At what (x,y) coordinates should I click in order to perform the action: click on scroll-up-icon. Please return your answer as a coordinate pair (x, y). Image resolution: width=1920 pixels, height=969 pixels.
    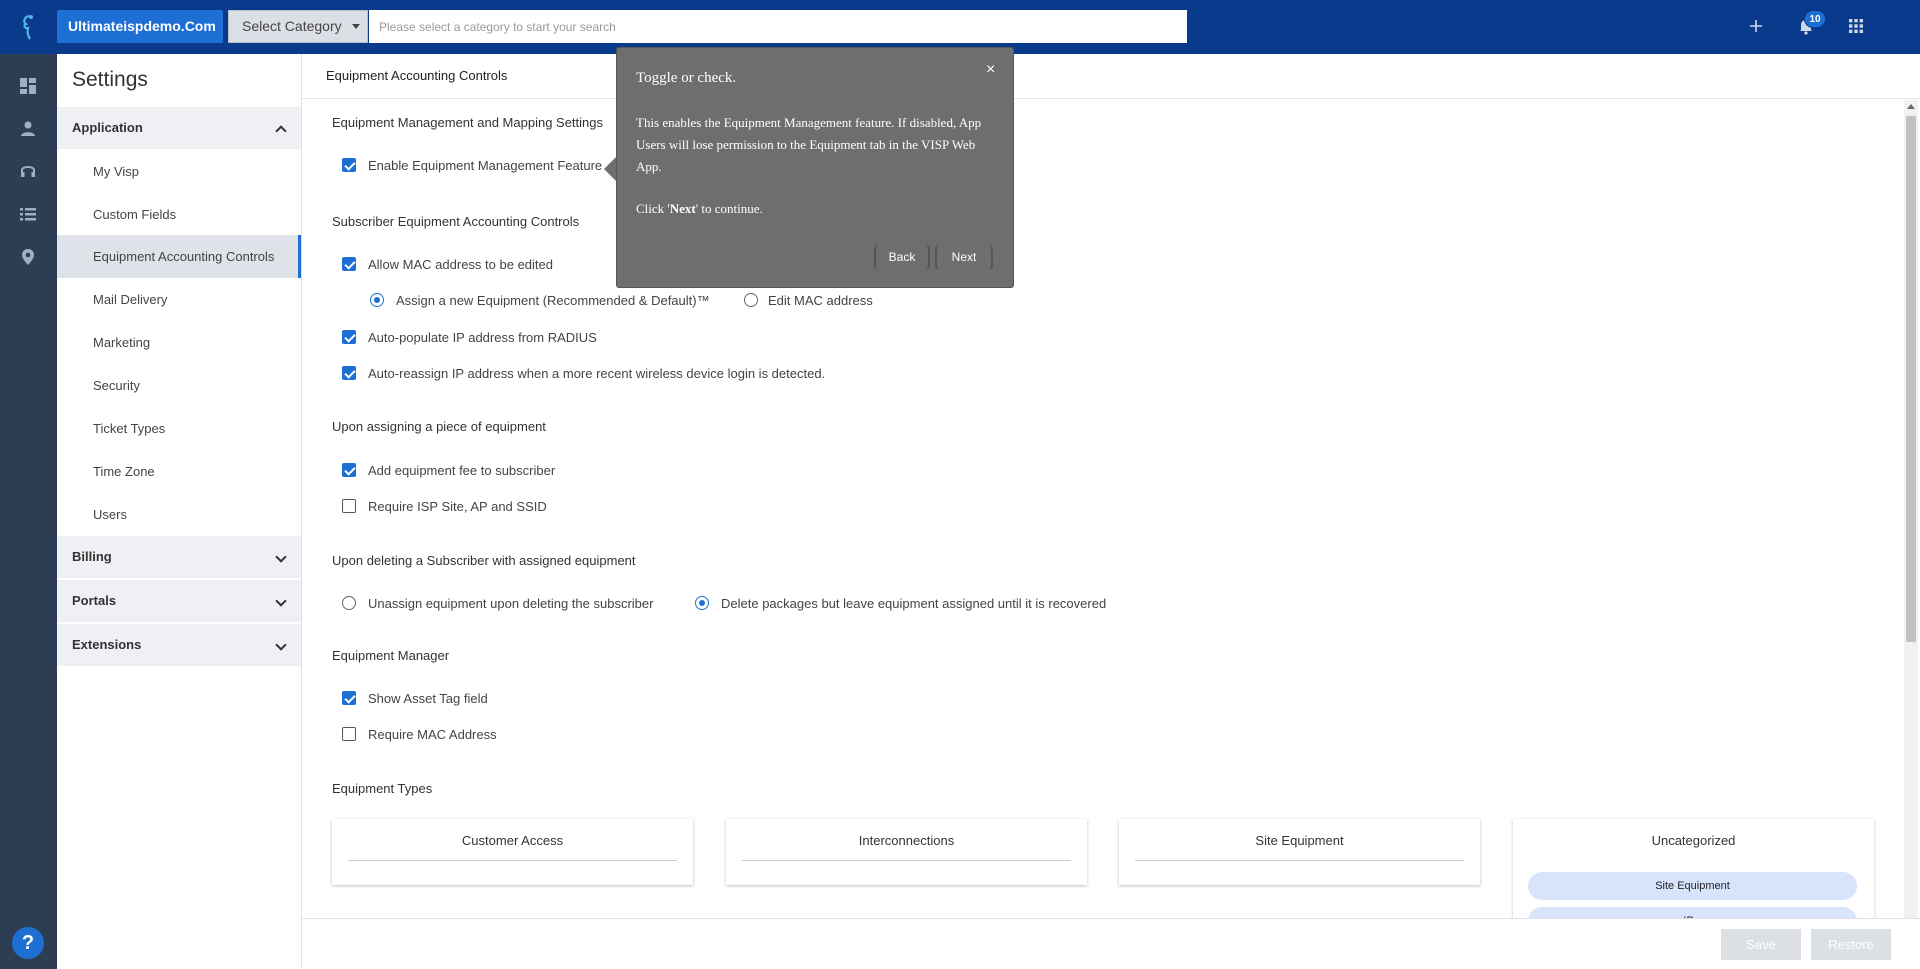
    Looking at the image, I should click on (1911, 106).